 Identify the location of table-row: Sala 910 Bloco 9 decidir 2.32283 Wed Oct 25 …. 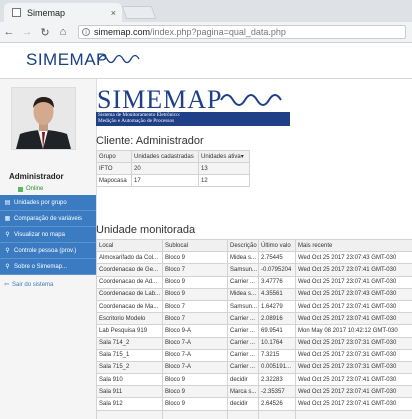
(254, 380).